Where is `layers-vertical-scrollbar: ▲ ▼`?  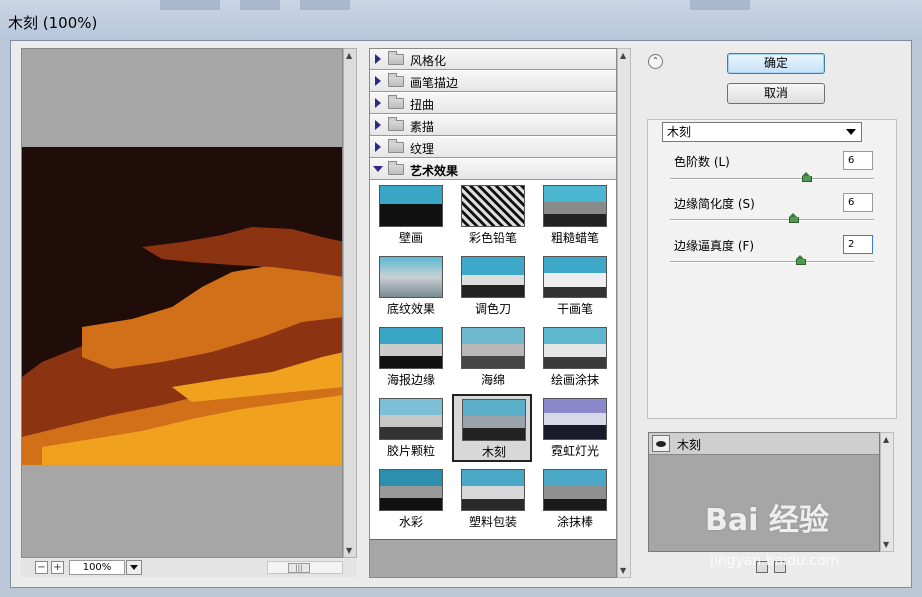
layers-vertical-scrollbar: ▲ ▼ is located at coordinates (887, 492).